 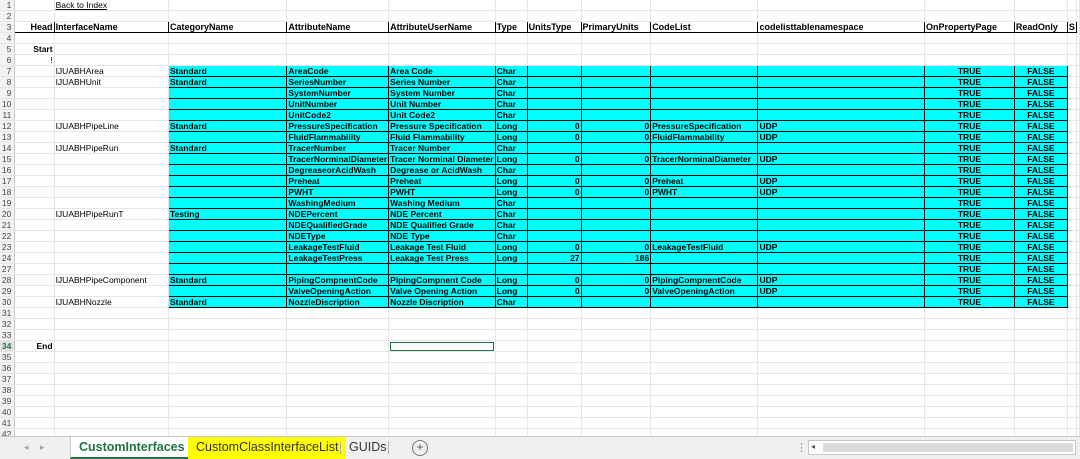 I want to click on cell-j37, so click(x=841, y=379).